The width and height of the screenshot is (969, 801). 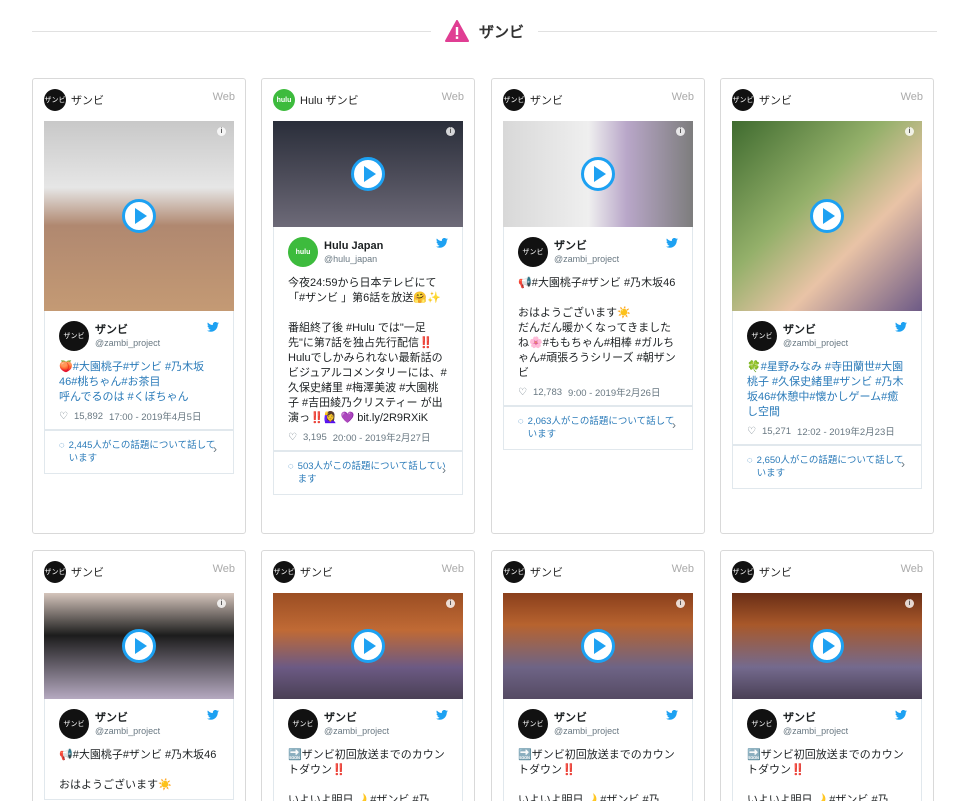 I want to click on conversation-text: 503人がこの話題について話しています, so click(x=371, y=473).